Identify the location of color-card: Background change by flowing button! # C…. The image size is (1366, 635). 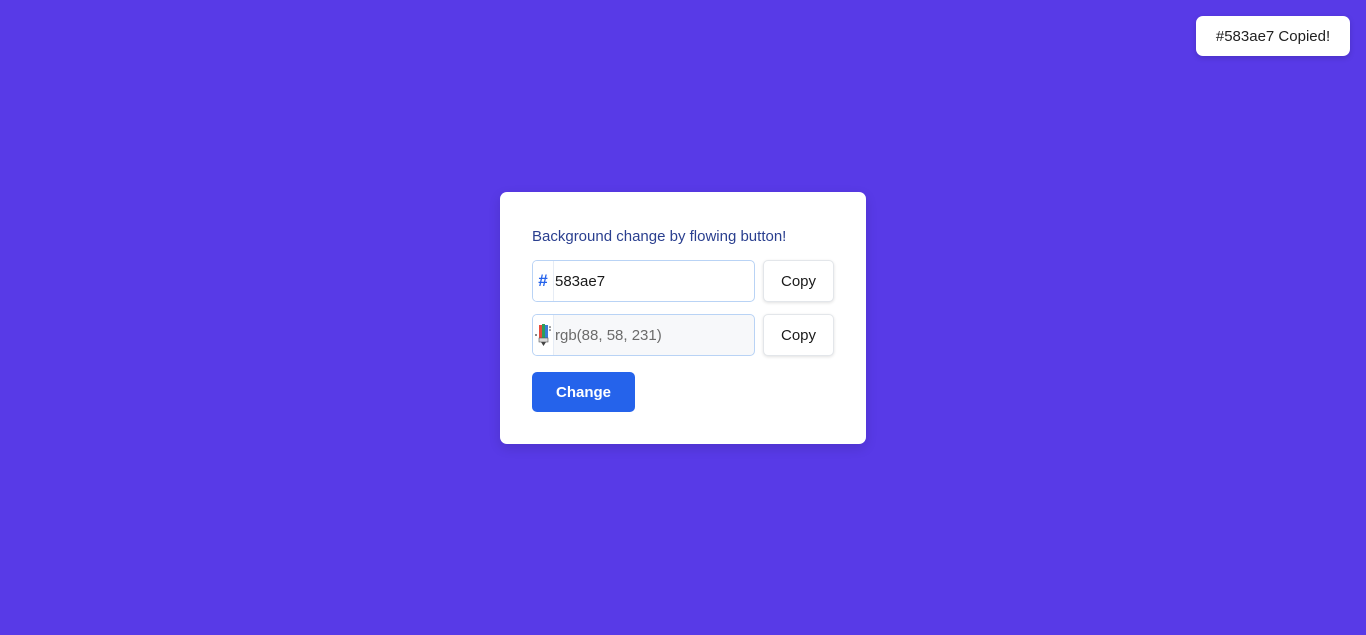
(683, 318).